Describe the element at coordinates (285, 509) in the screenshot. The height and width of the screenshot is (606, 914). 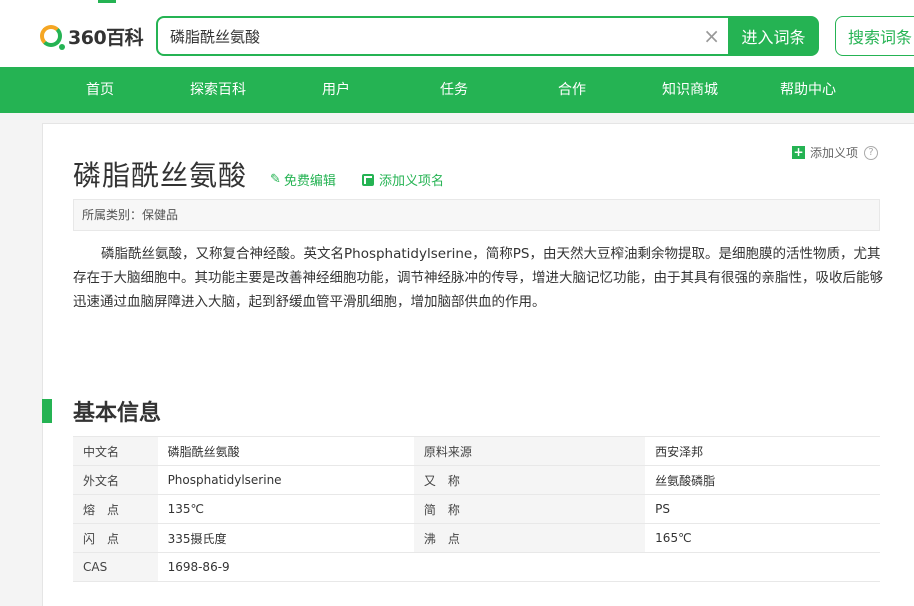
I see `info-value: 135℃` at that location.